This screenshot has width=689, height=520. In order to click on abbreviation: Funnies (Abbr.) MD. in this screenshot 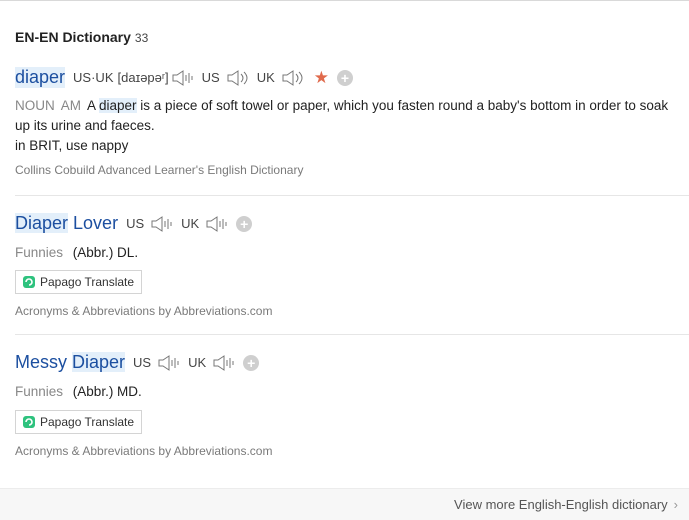, I will do `click(78, 391)`.